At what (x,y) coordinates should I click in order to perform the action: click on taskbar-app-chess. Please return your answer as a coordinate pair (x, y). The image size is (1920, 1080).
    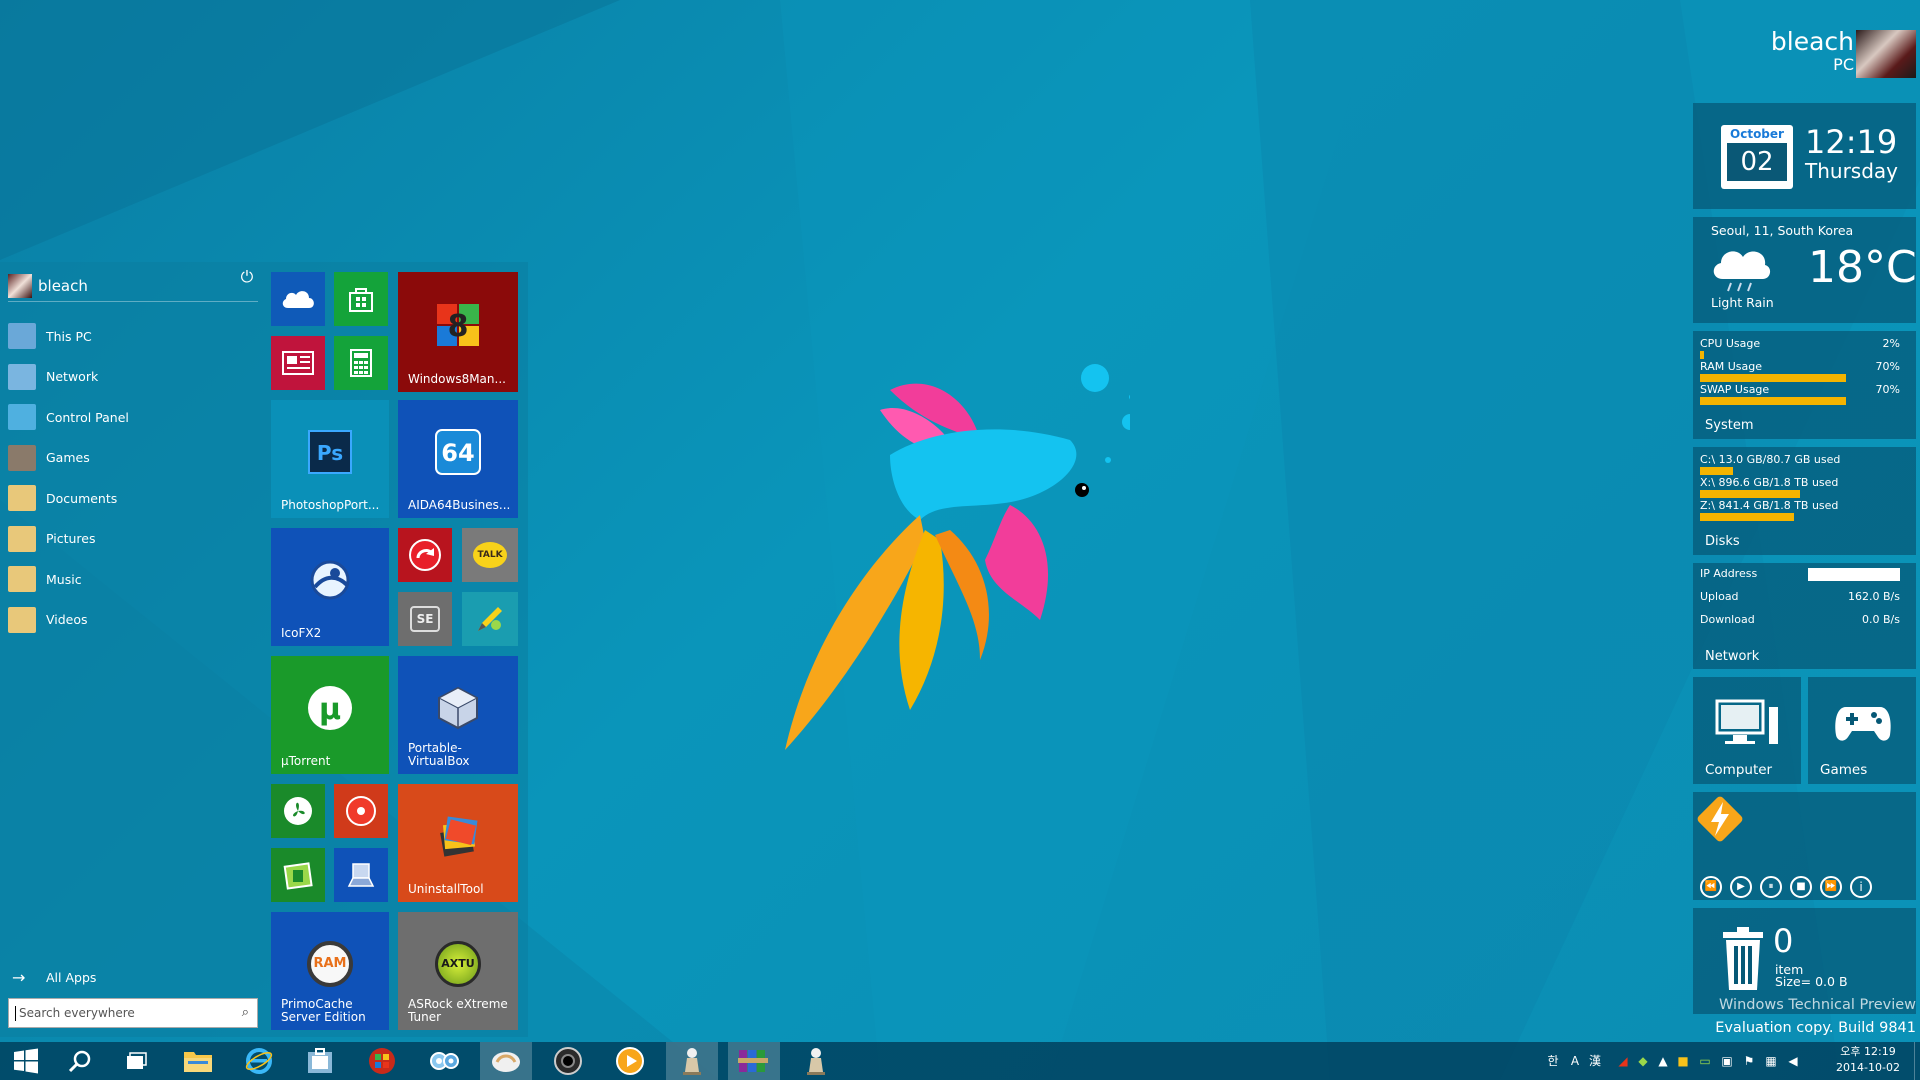
    Looking at the image, I should click on (692, 1061).